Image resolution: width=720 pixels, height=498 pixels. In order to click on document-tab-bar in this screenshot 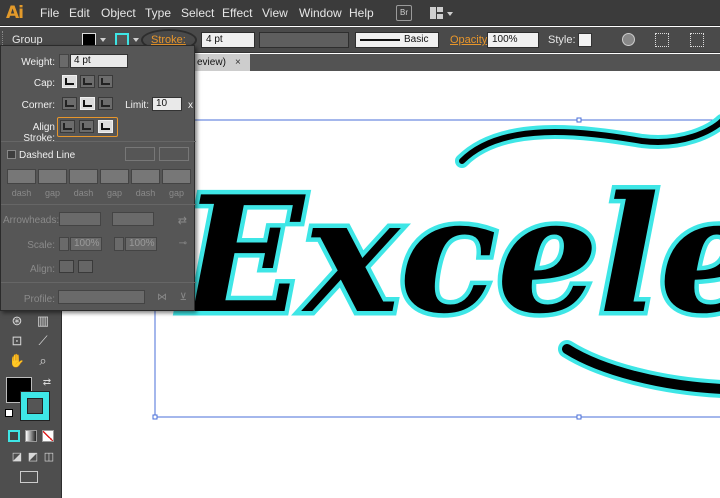, I will do `click(457, 62)`.